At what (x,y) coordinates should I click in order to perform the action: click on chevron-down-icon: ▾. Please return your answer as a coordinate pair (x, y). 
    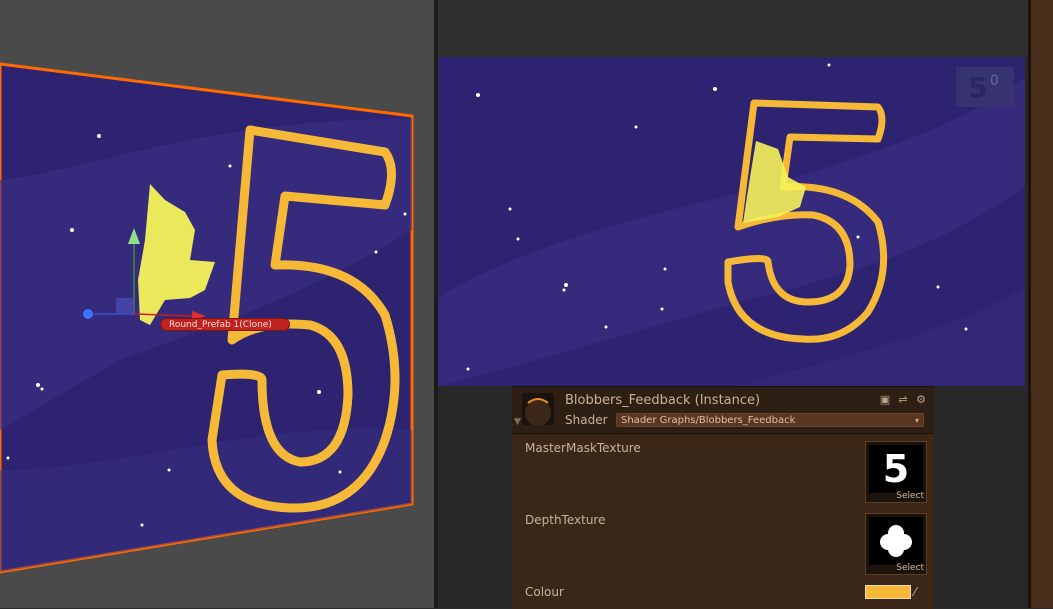
    Looking at the image, I should click on (916, 420).